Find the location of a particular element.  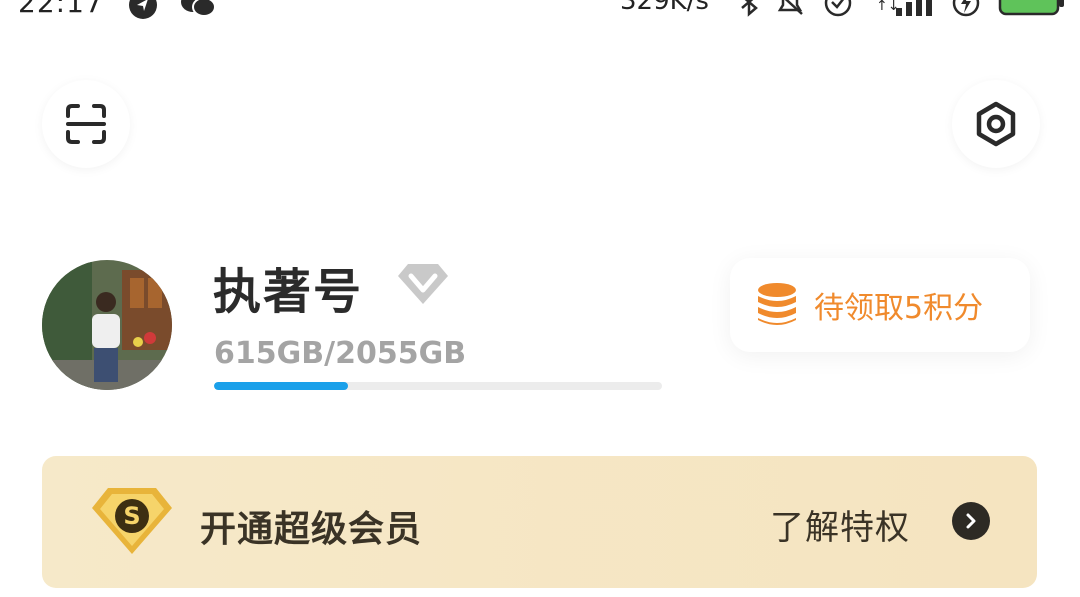

settings-button is located at coordinates (996, 124).